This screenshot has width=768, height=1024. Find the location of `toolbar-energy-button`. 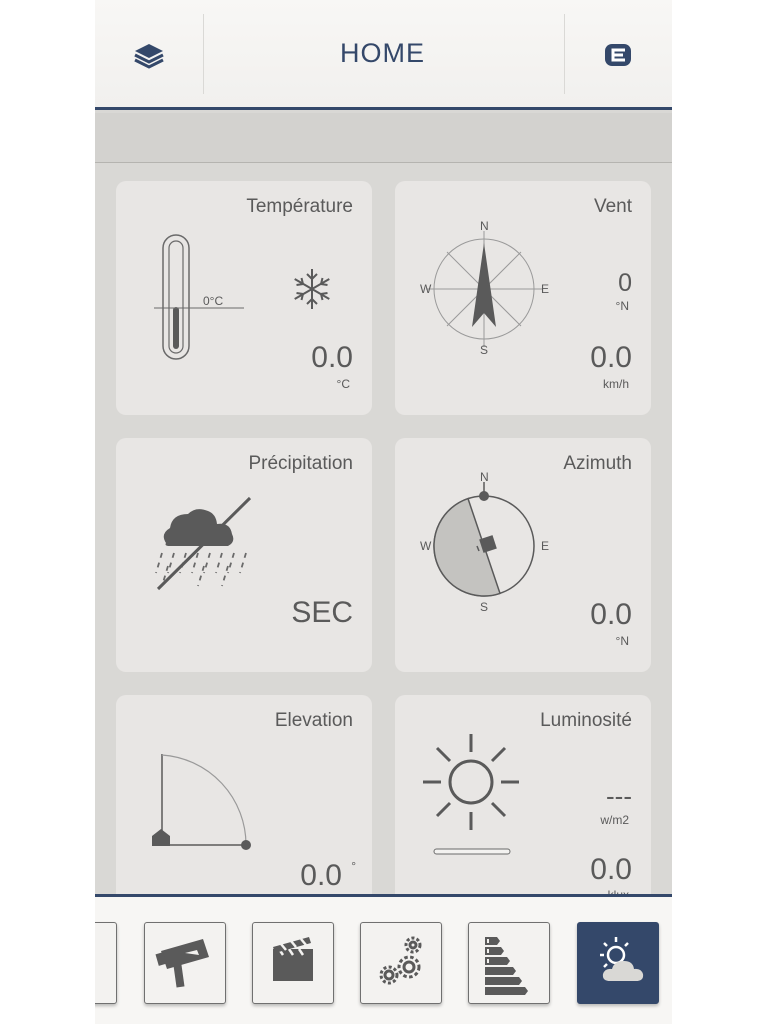

toolbar-energy-button is located at coordinates (509, 963).